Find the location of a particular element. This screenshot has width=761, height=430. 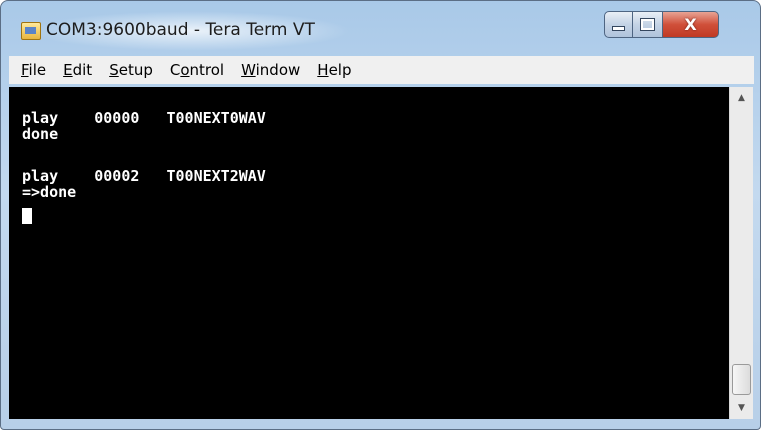

terminal-line: play 00000 T00NEXT0WAV is located at coordinates (144, 118).